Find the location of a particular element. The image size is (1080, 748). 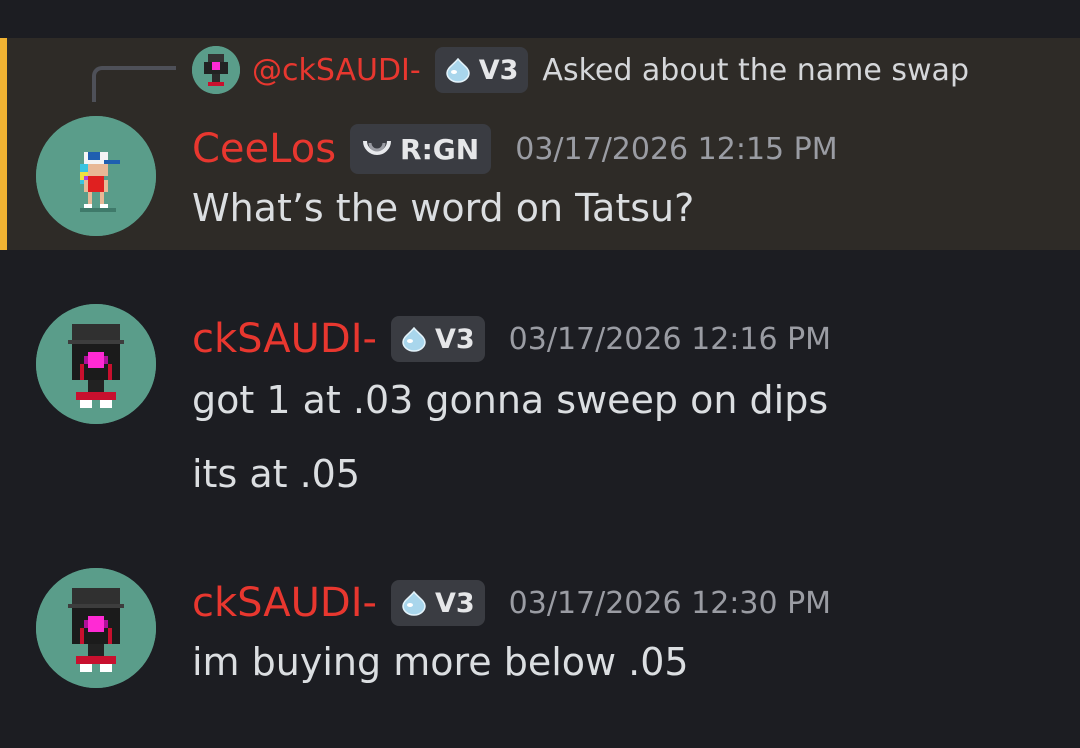

message-header: CeeLos R:GN 03/17/2026 12:15 PM is located at coordinates (515, 149).